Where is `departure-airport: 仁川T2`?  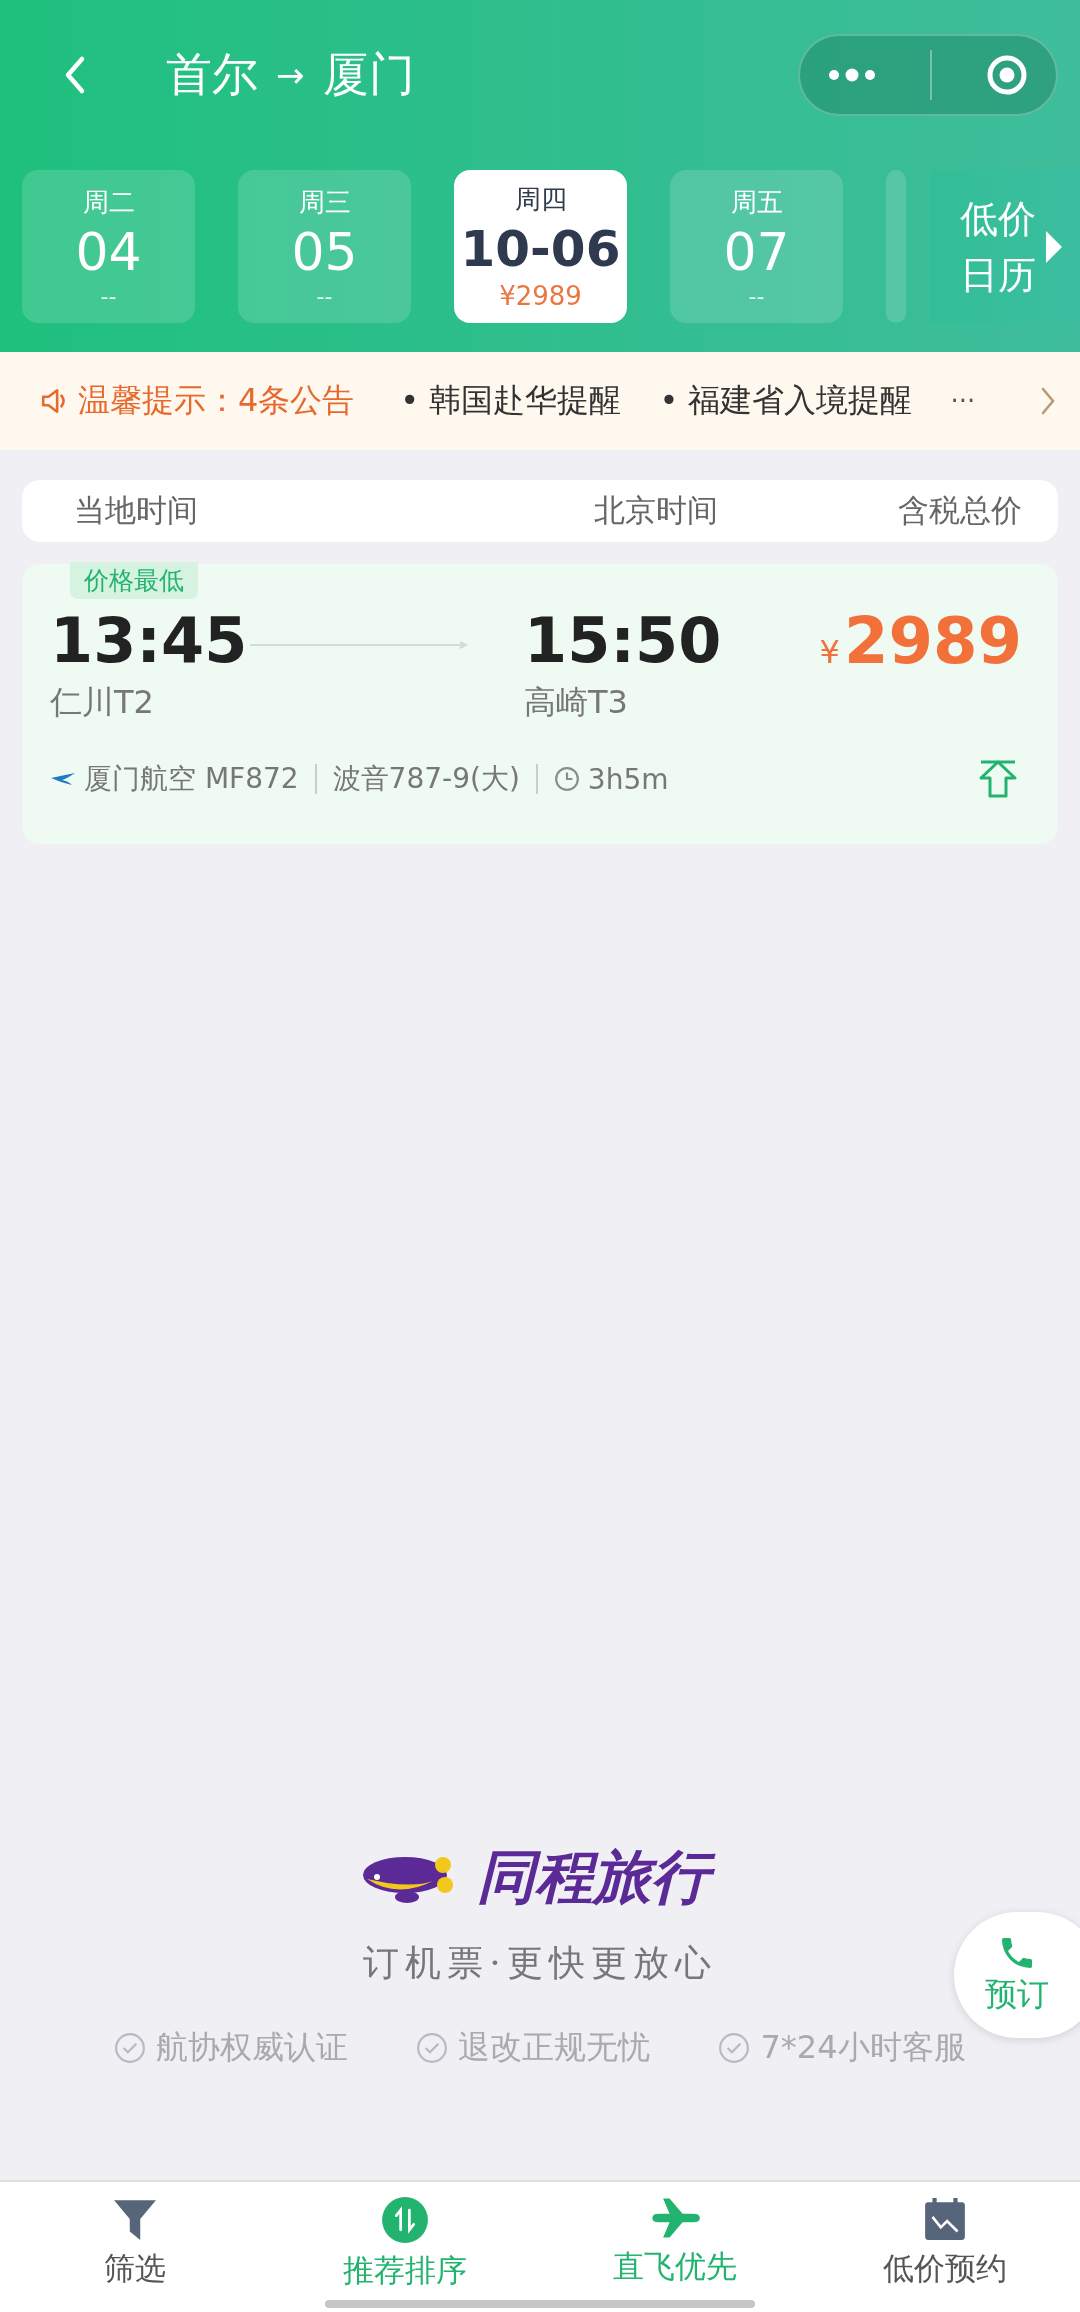
departure-airport: 仁川T2 is located at coordinates (102, 702).